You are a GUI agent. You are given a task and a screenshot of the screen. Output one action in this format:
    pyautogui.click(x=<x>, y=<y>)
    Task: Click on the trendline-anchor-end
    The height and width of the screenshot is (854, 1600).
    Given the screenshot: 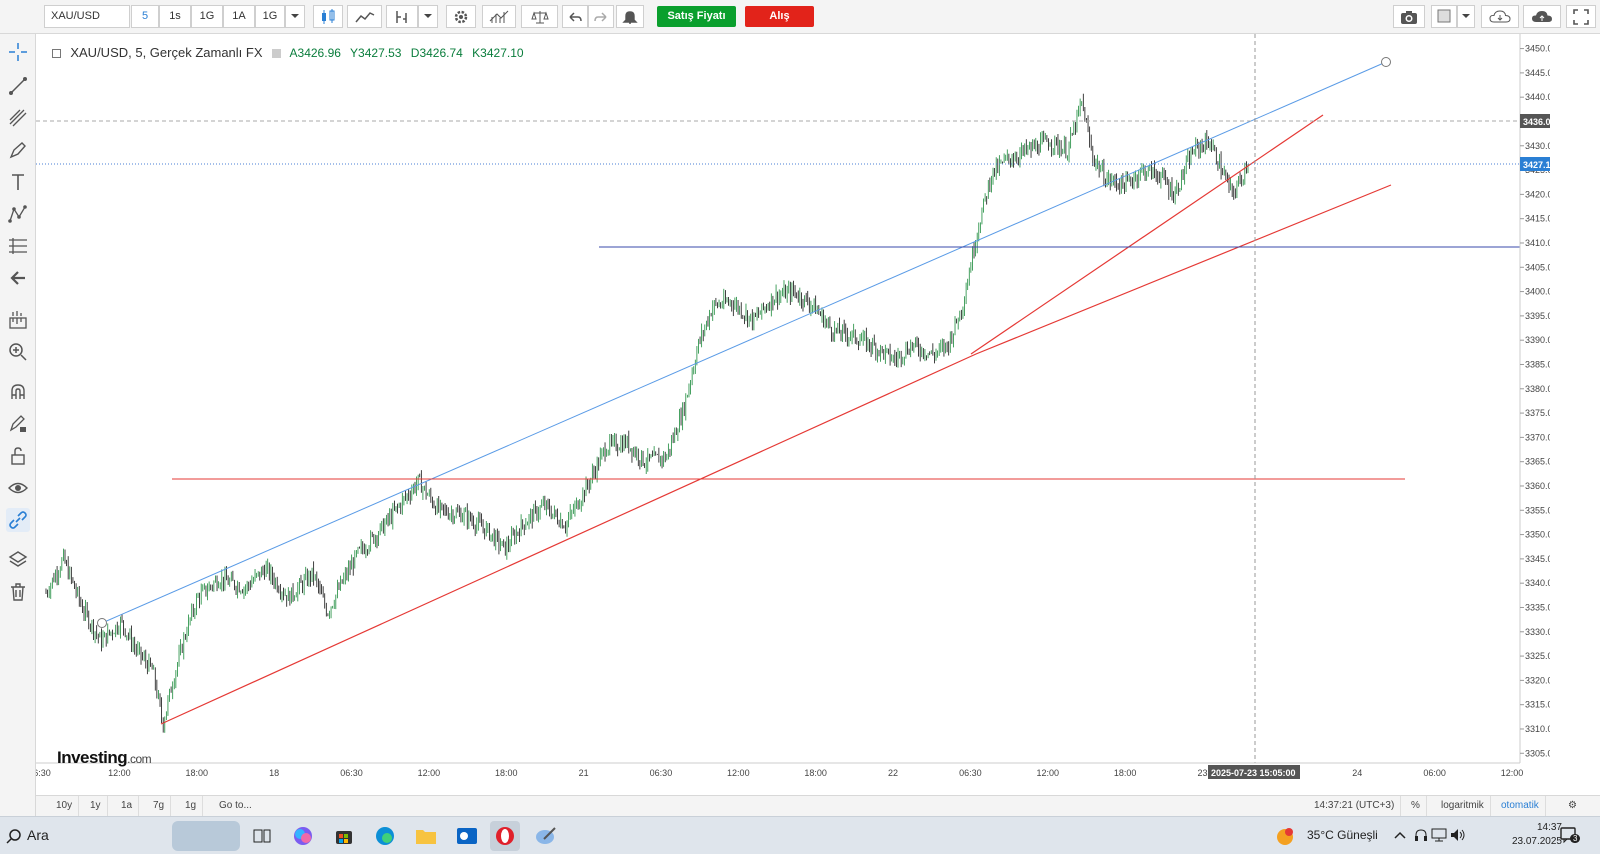 What is the action you would take?
    pyautogui.click(x=1386, y=62)
    